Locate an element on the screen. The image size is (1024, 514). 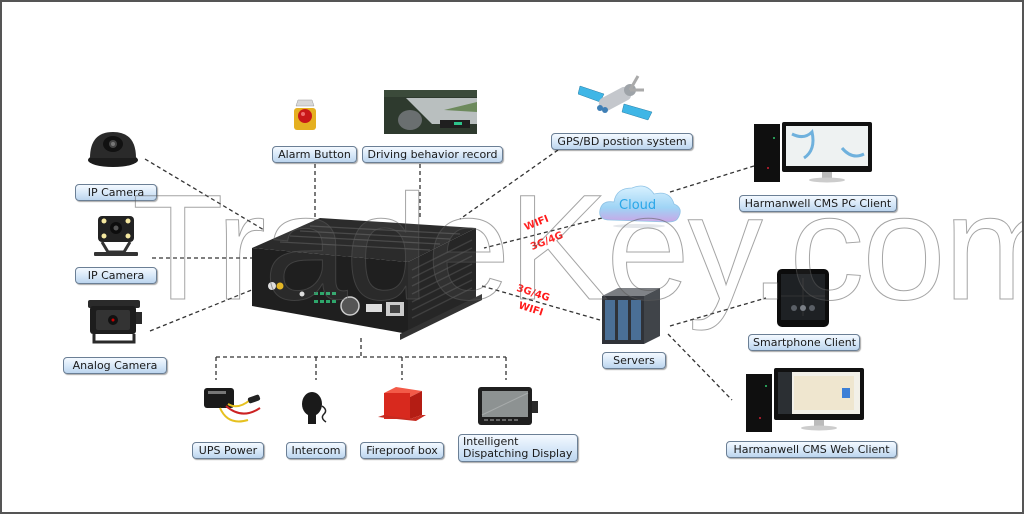
label-servers: Servers is located at coordinates (634, 360).